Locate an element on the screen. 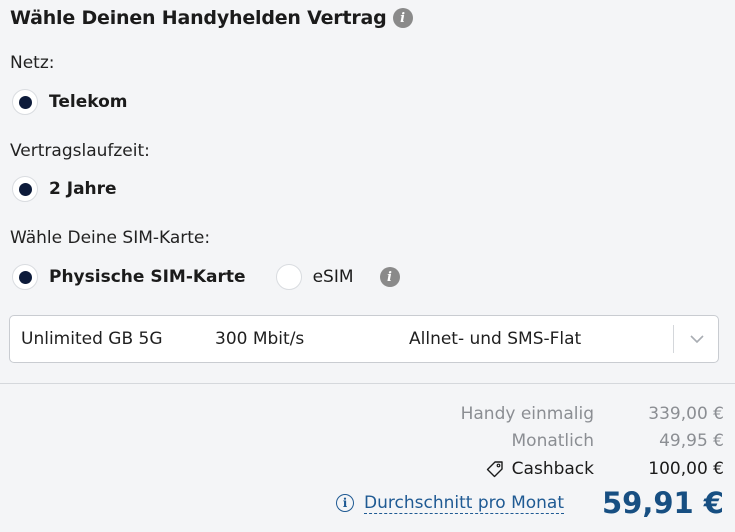 This screenshot has height=532, width=735. network-option-label: Telekom is located at coordinates (88, 102).